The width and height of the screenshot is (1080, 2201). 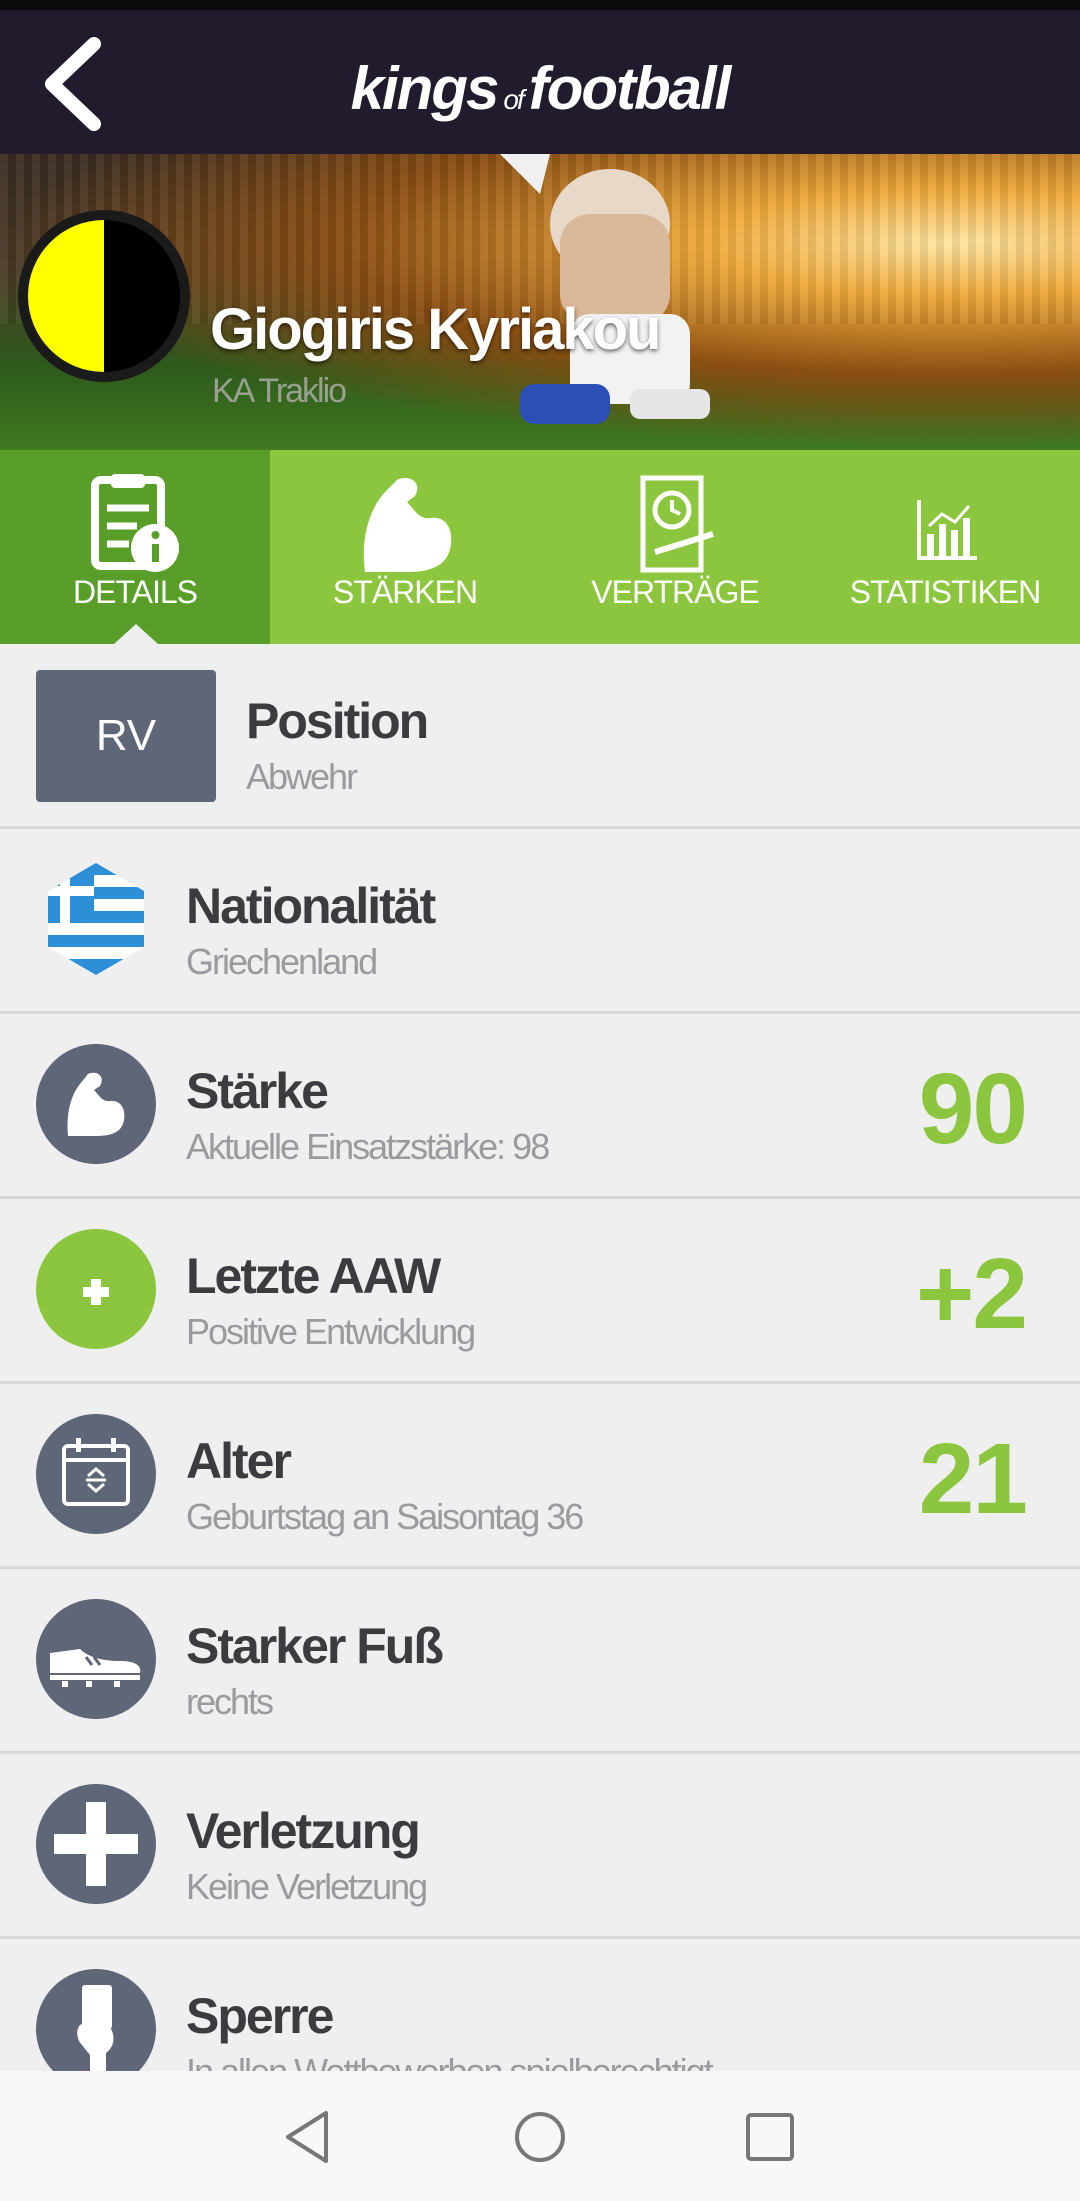 What do you see at coordinates (368, 1146) in the screenshot?
I see `strength-subtitle: Aktuelle Einsatzstärke: 98` at bounding box center [368, 1146].